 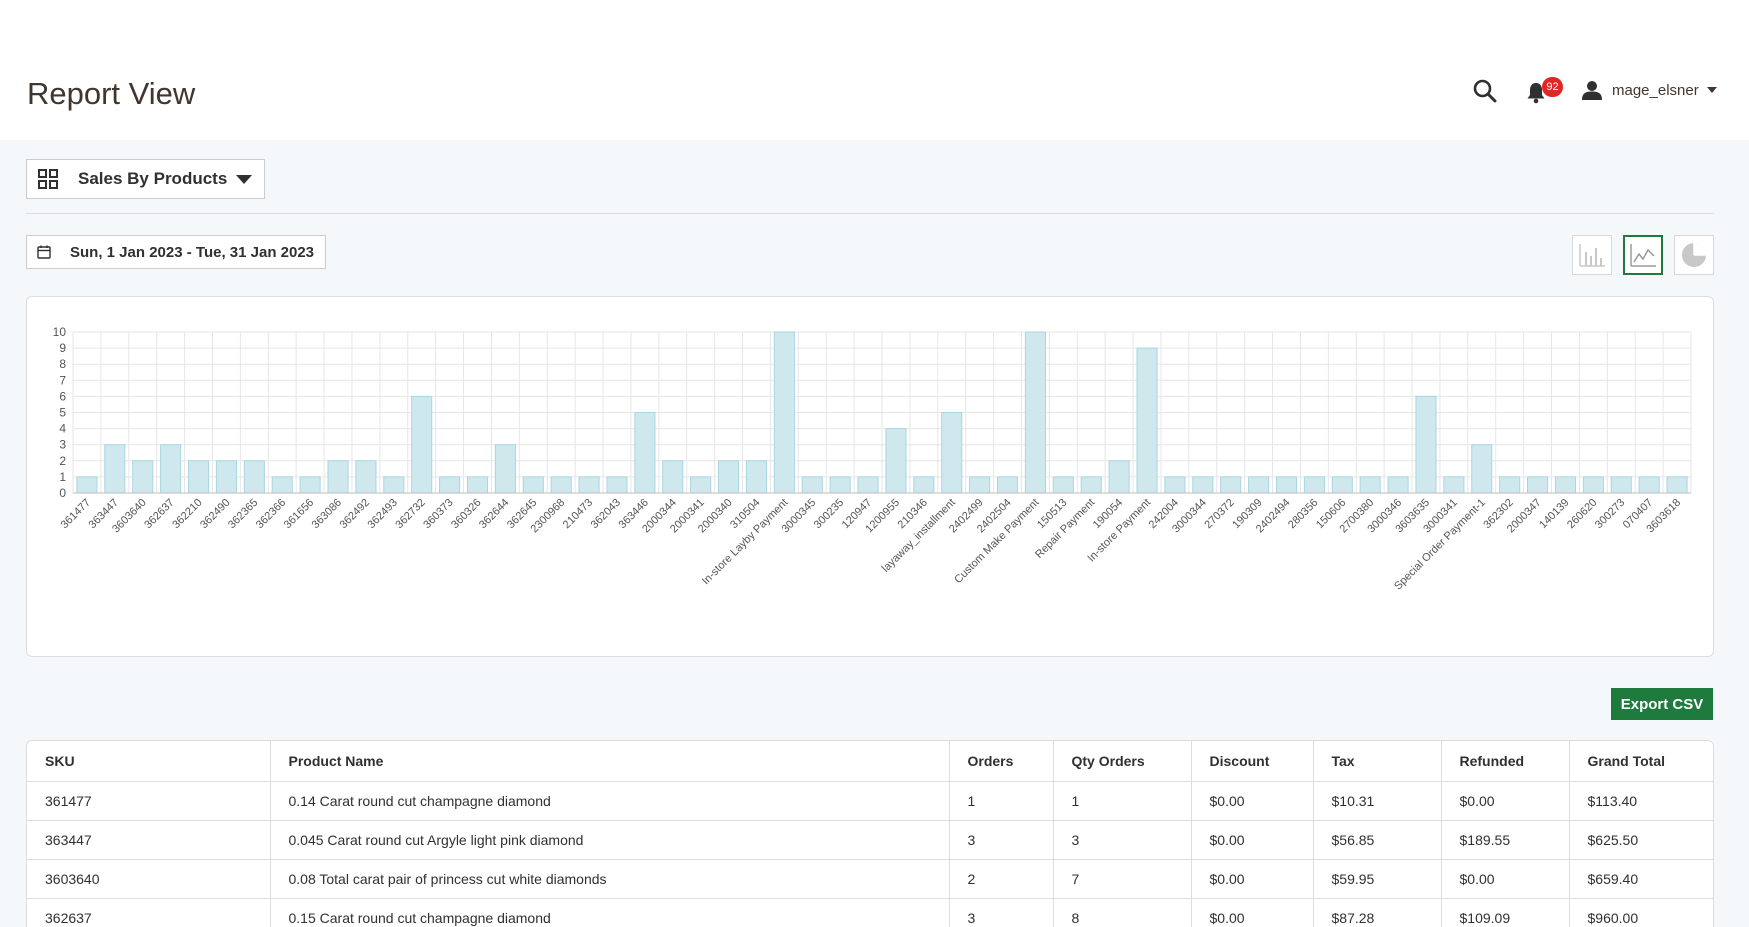 What do you see at coordinates (149, 761) in the screenshot?
I see `column-header-sku: SKU` at bounding box center [149, 761].